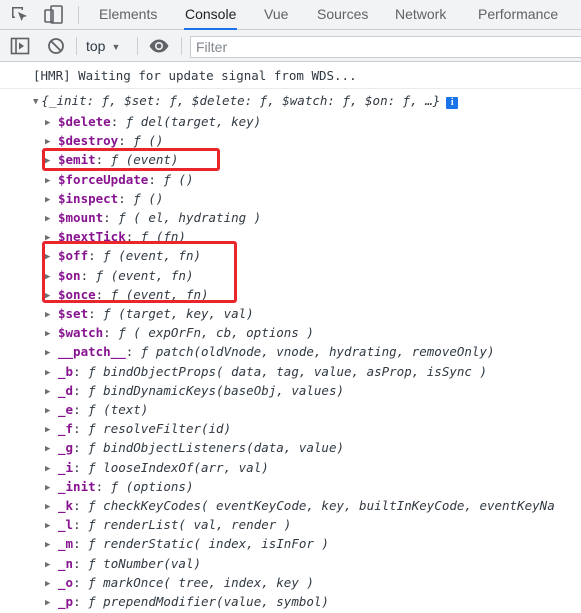 This screenshot has height=613, width=581. What do you see at coordinates (103, 46) in the screenshot?
I see `context-selector: top ▼` at bounding box center [103, 46].